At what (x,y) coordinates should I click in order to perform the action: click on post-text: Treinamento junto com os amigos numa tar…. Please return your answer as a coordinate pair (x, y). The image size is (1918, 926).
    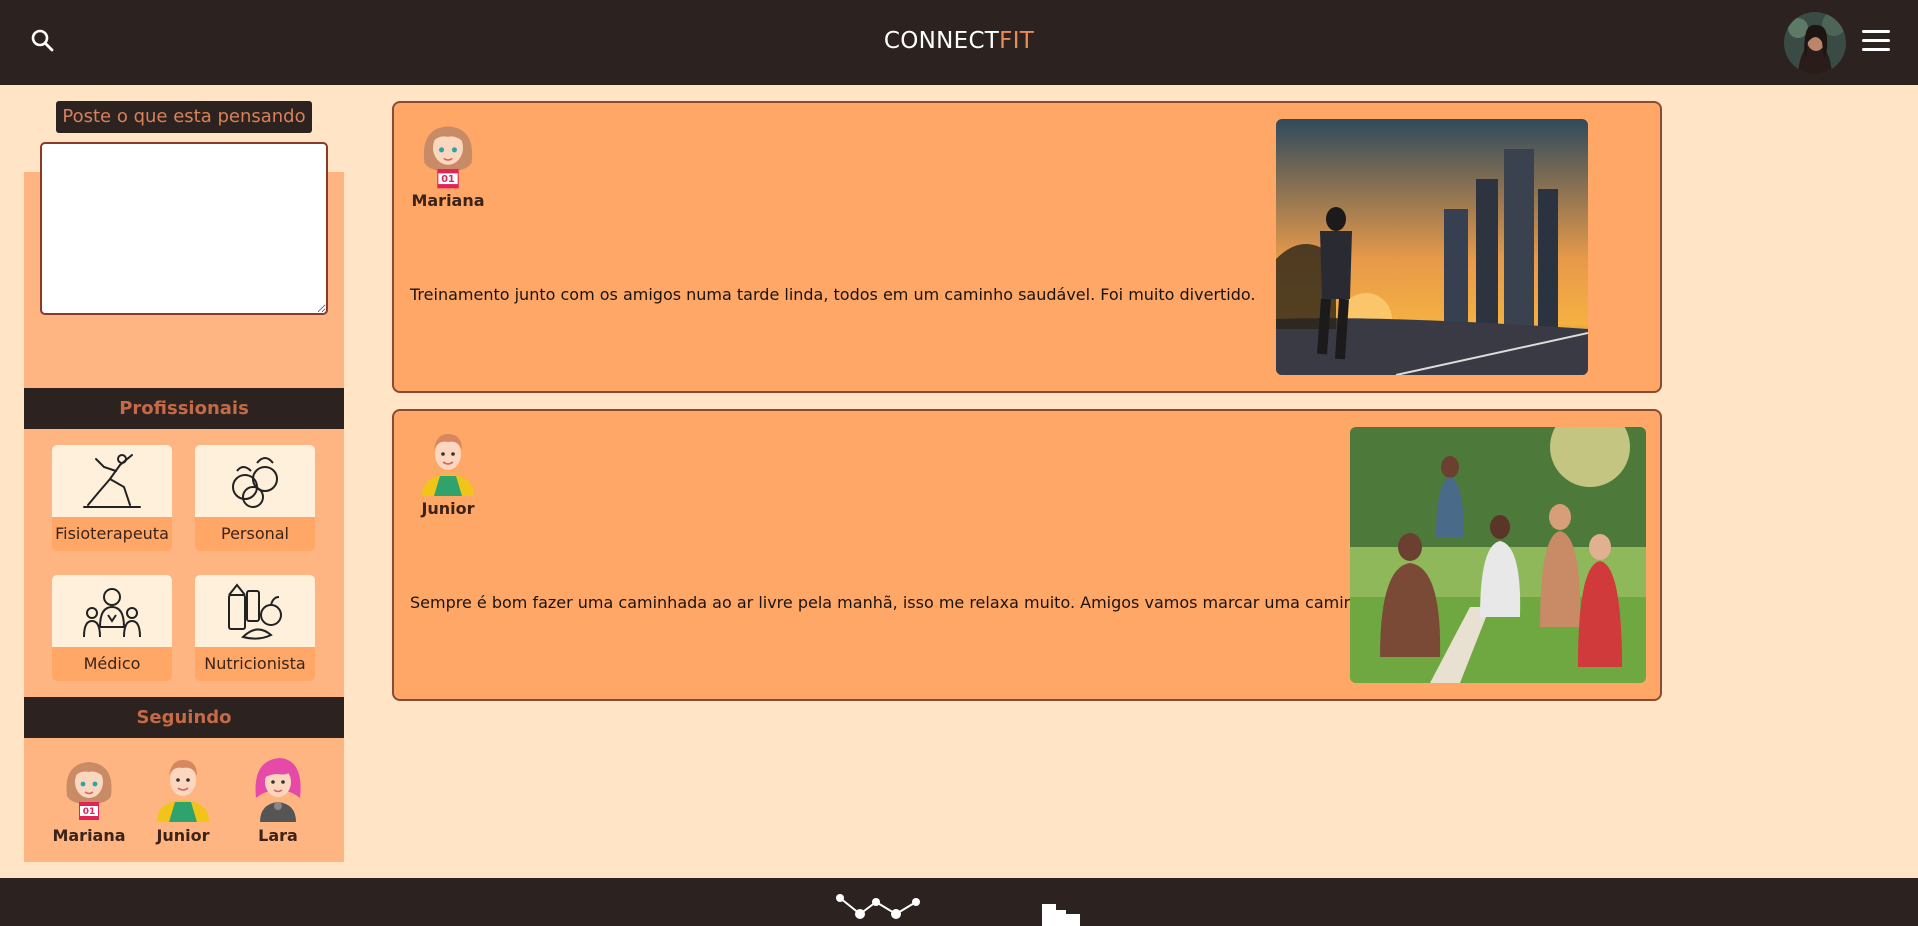
    Looking at the image, I should click on (833, 294).